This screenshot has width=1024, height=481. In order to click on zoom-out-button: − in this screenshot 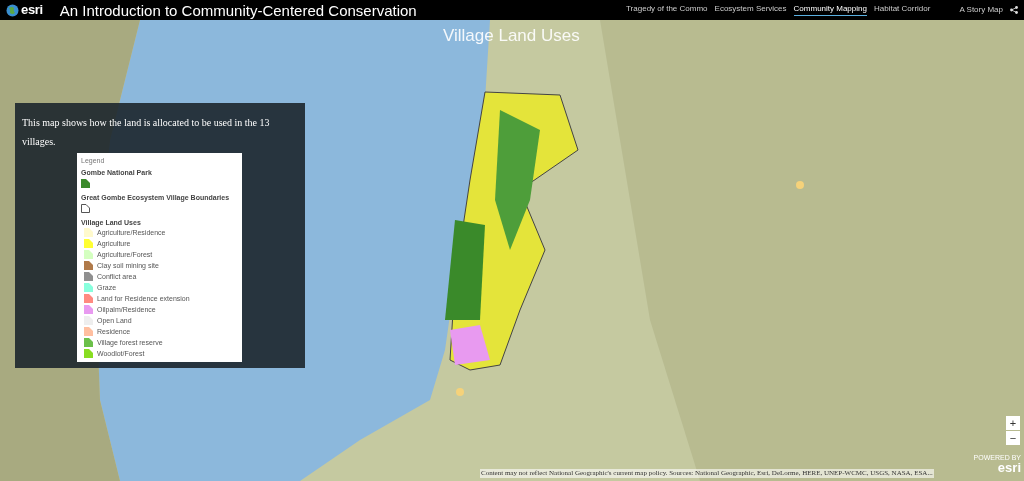, I will do `click(1013, 438)`.